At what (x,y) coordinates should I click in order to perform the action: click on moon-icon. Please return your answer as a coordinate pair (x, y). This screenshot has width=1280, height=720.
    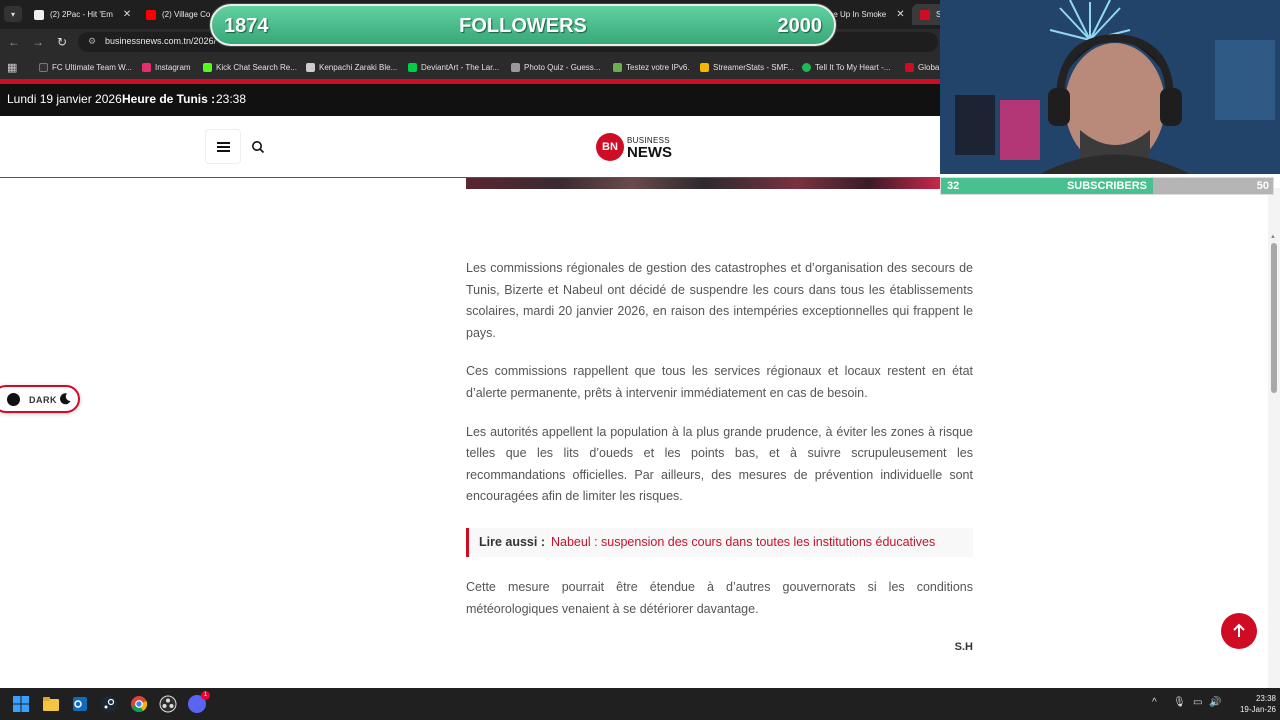
    Looking at the image, I should click on (65, 399).